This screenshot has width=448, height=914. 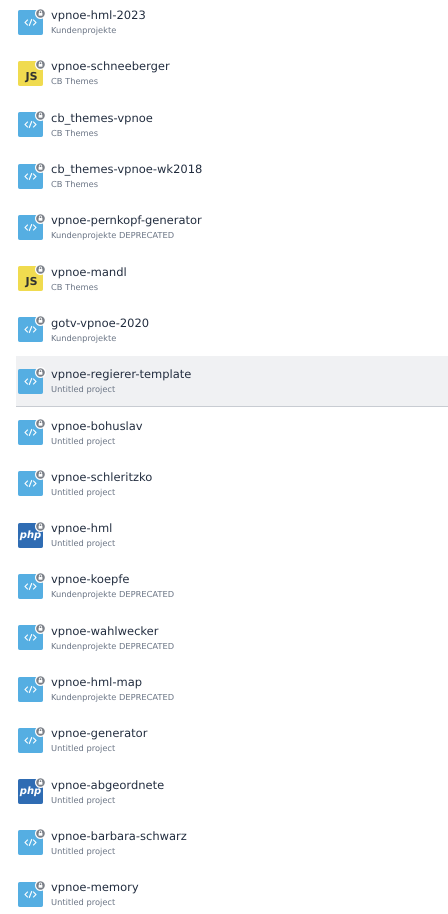 What do you see at coordinates (232, 484) in the screenshot?
I see `project-row: vpnoe-schleritzko Untitled project` at bounding box center [232, 484].